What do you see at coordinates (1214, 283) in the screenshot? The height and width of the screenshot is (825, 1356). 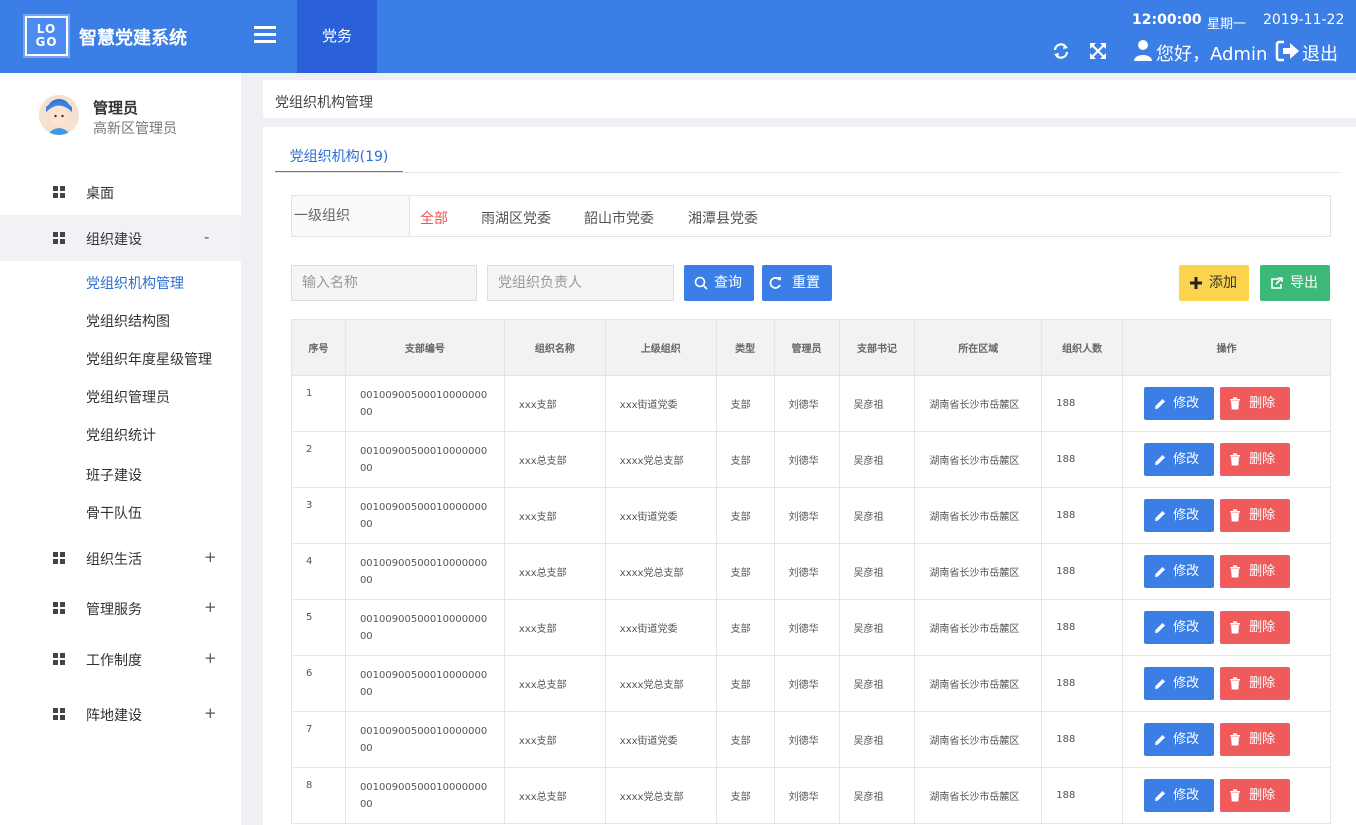 I see `add-button: 添加` at bounding box center [1214, 283].